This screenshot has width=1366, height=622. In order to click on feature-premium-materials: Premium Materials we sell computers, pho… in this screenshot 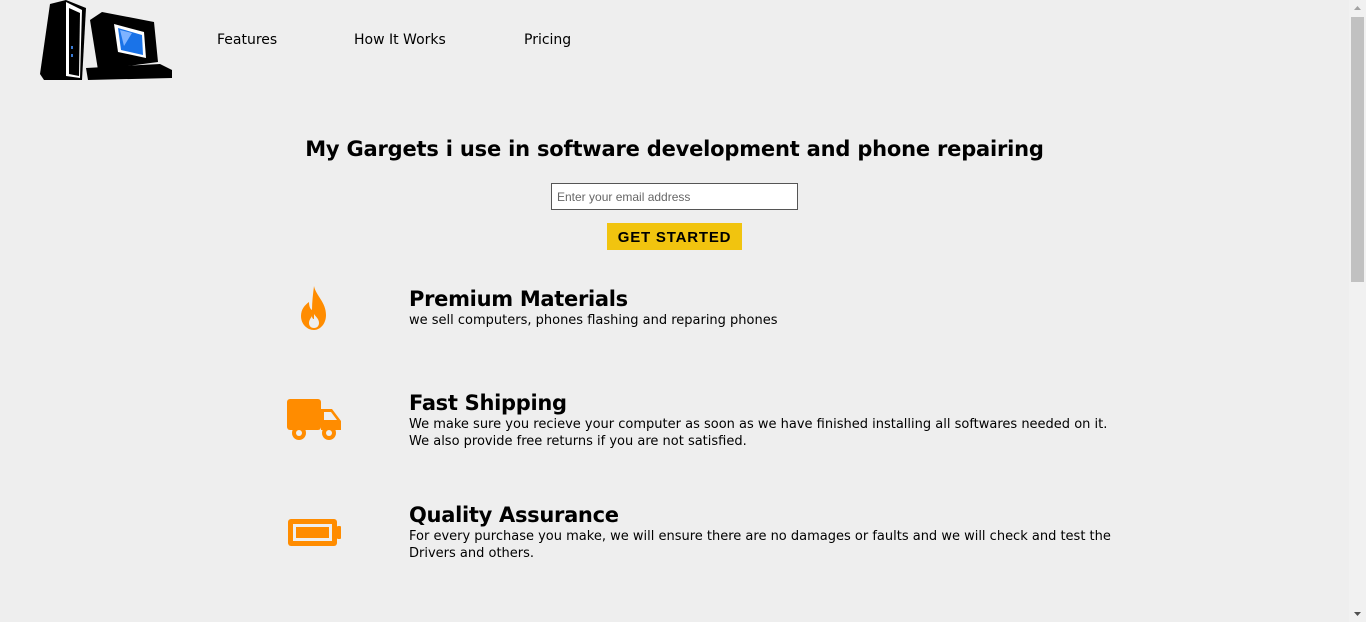, I will do `click(769, 308)`.